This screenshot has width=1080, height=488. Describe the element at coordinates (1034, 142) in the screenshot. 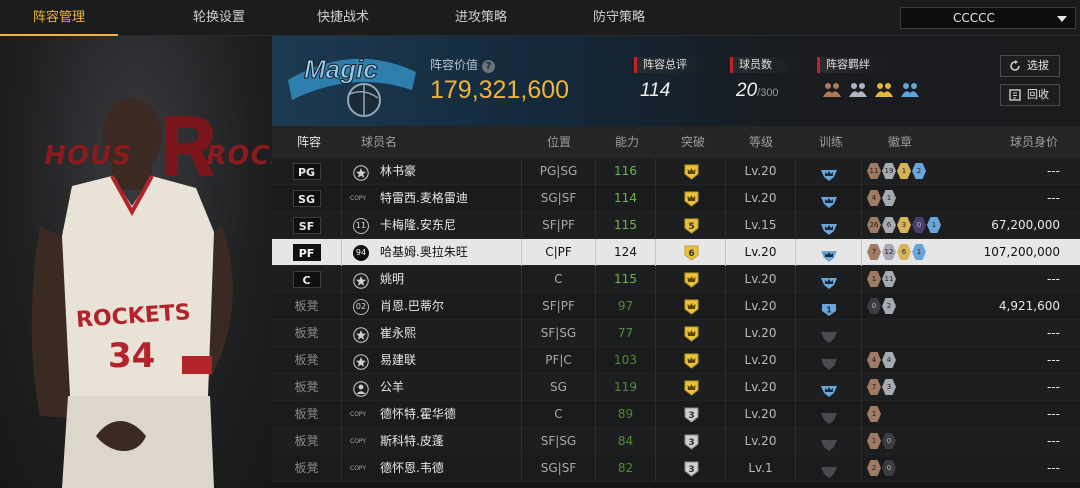

I see `col-player-worth: 球员身价` at that location.